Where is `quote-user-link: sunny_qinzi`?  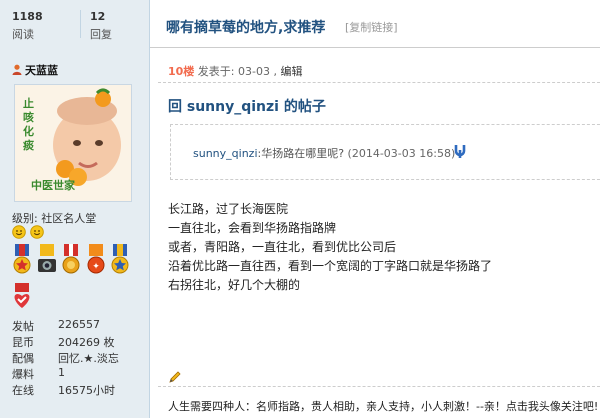
quote-user-link: sunny_qinzi is located at coordinates (225, 153).